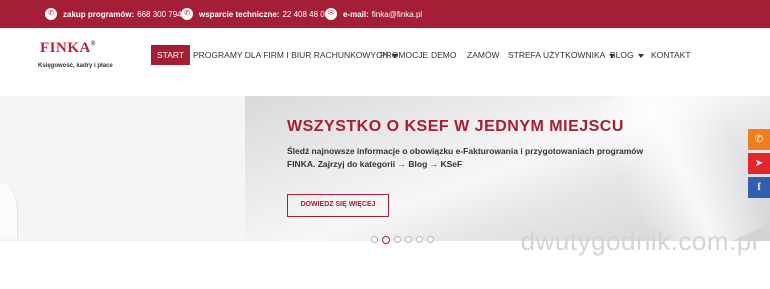  What do you see at coordinates (759, 163) in the screenshot?
I see `tag-icon: ➤` at bounding box center [759, 163].